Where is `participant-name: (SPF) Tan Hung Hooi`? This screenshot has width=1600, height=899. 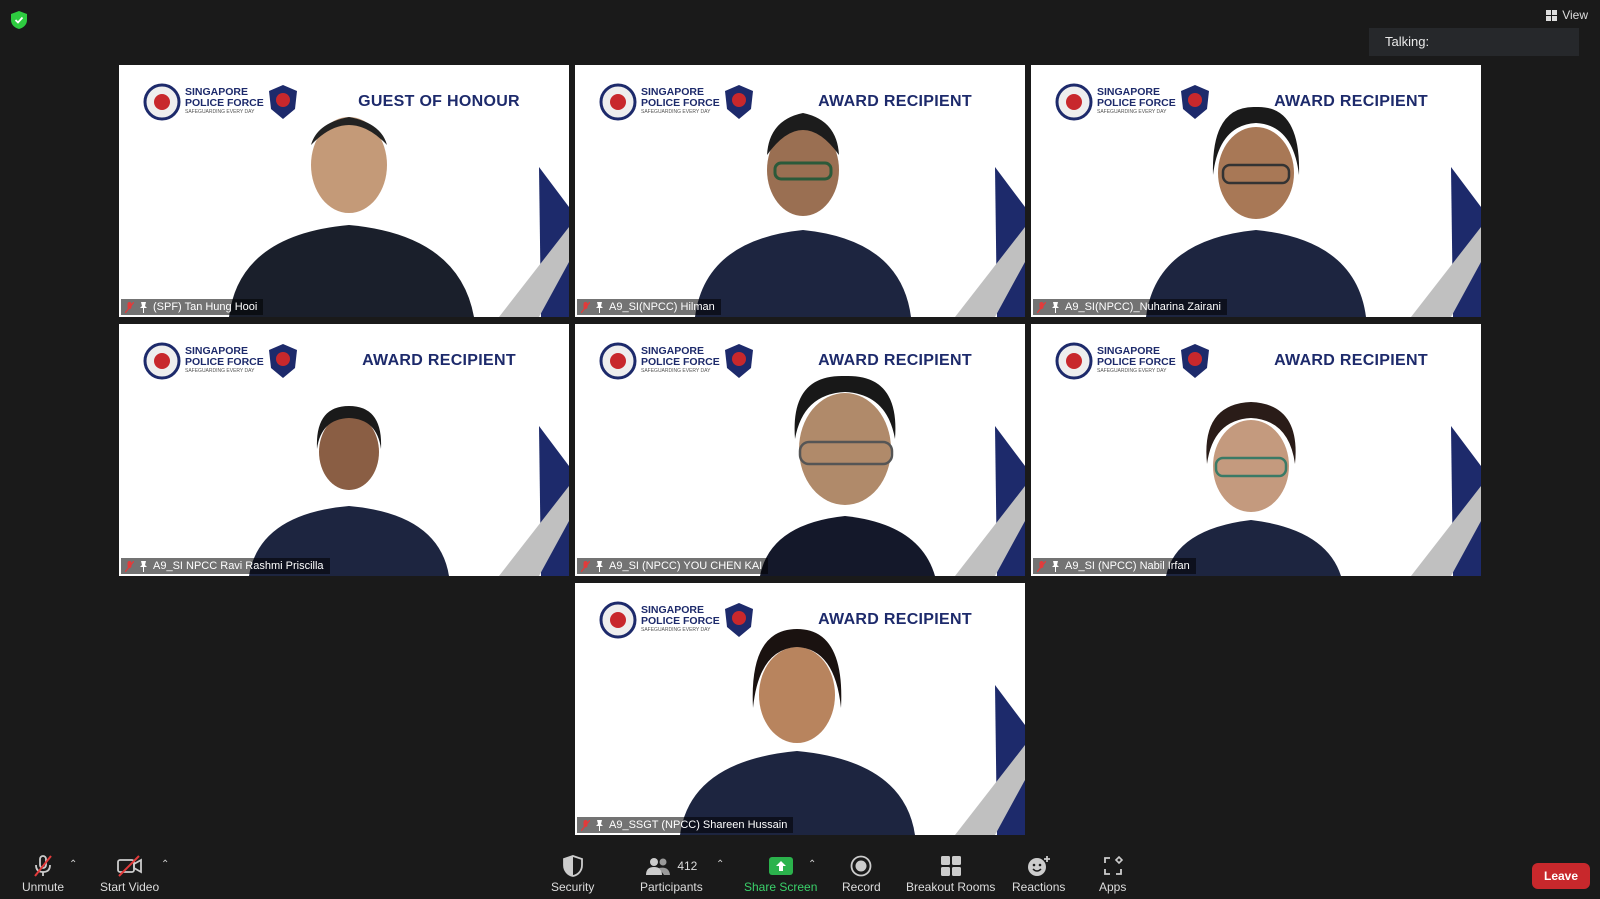
participant-name: (SPF) Tan Hung Hooi is located at coordinates (205, 307).